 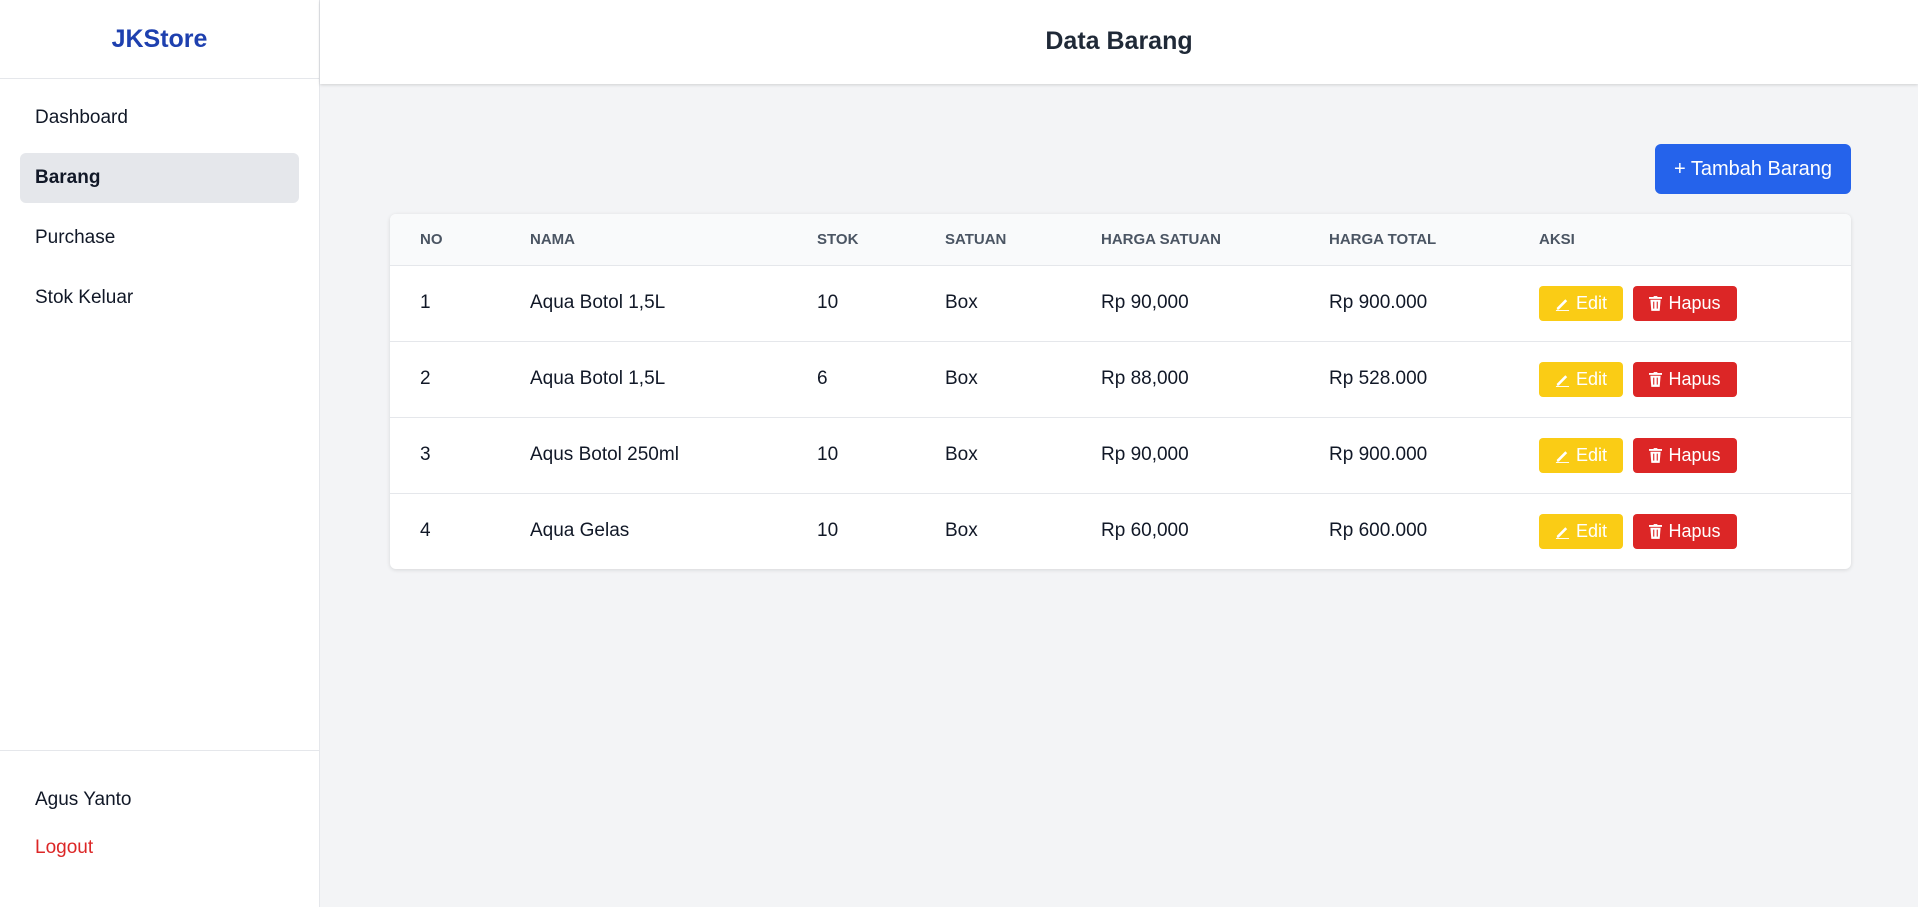 What do you see at coordinates (1145, 378) in the screenshot?
I see `cell-harga-satuan: Rp 88,000` at bounding box center [1145, 378].